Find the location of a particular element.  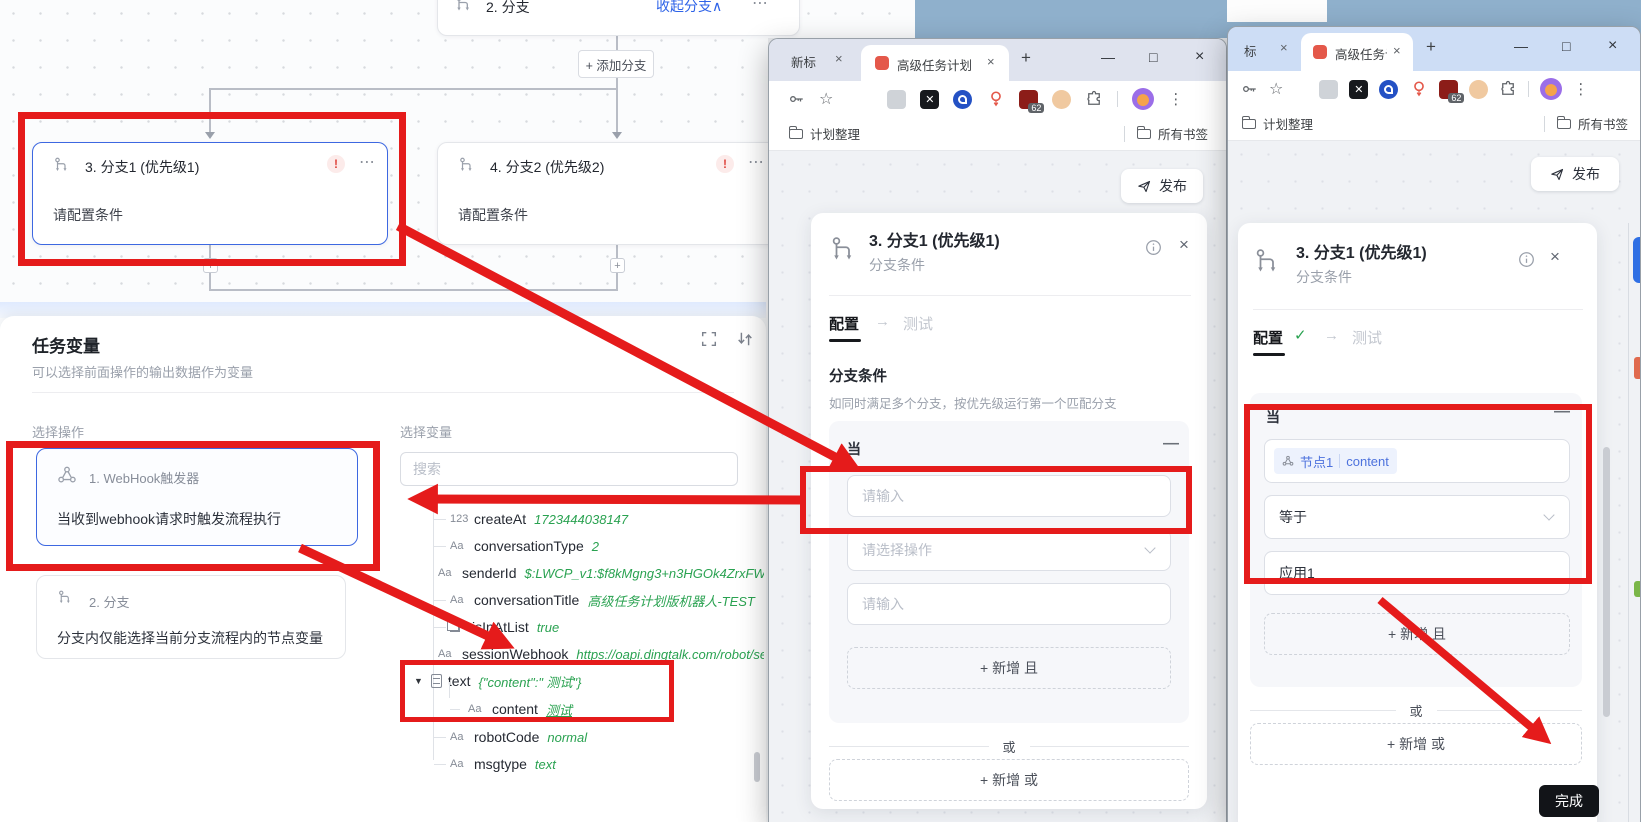

tab-newtab: 新标 is located at coordinates (808, 61).